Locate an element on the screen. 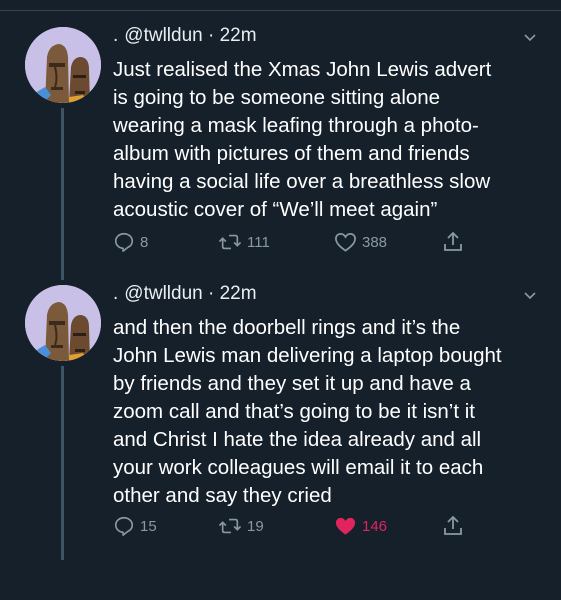 This screenshot has height=600, width=561. retweet-button: 19 is located at coordinates (241, 526).